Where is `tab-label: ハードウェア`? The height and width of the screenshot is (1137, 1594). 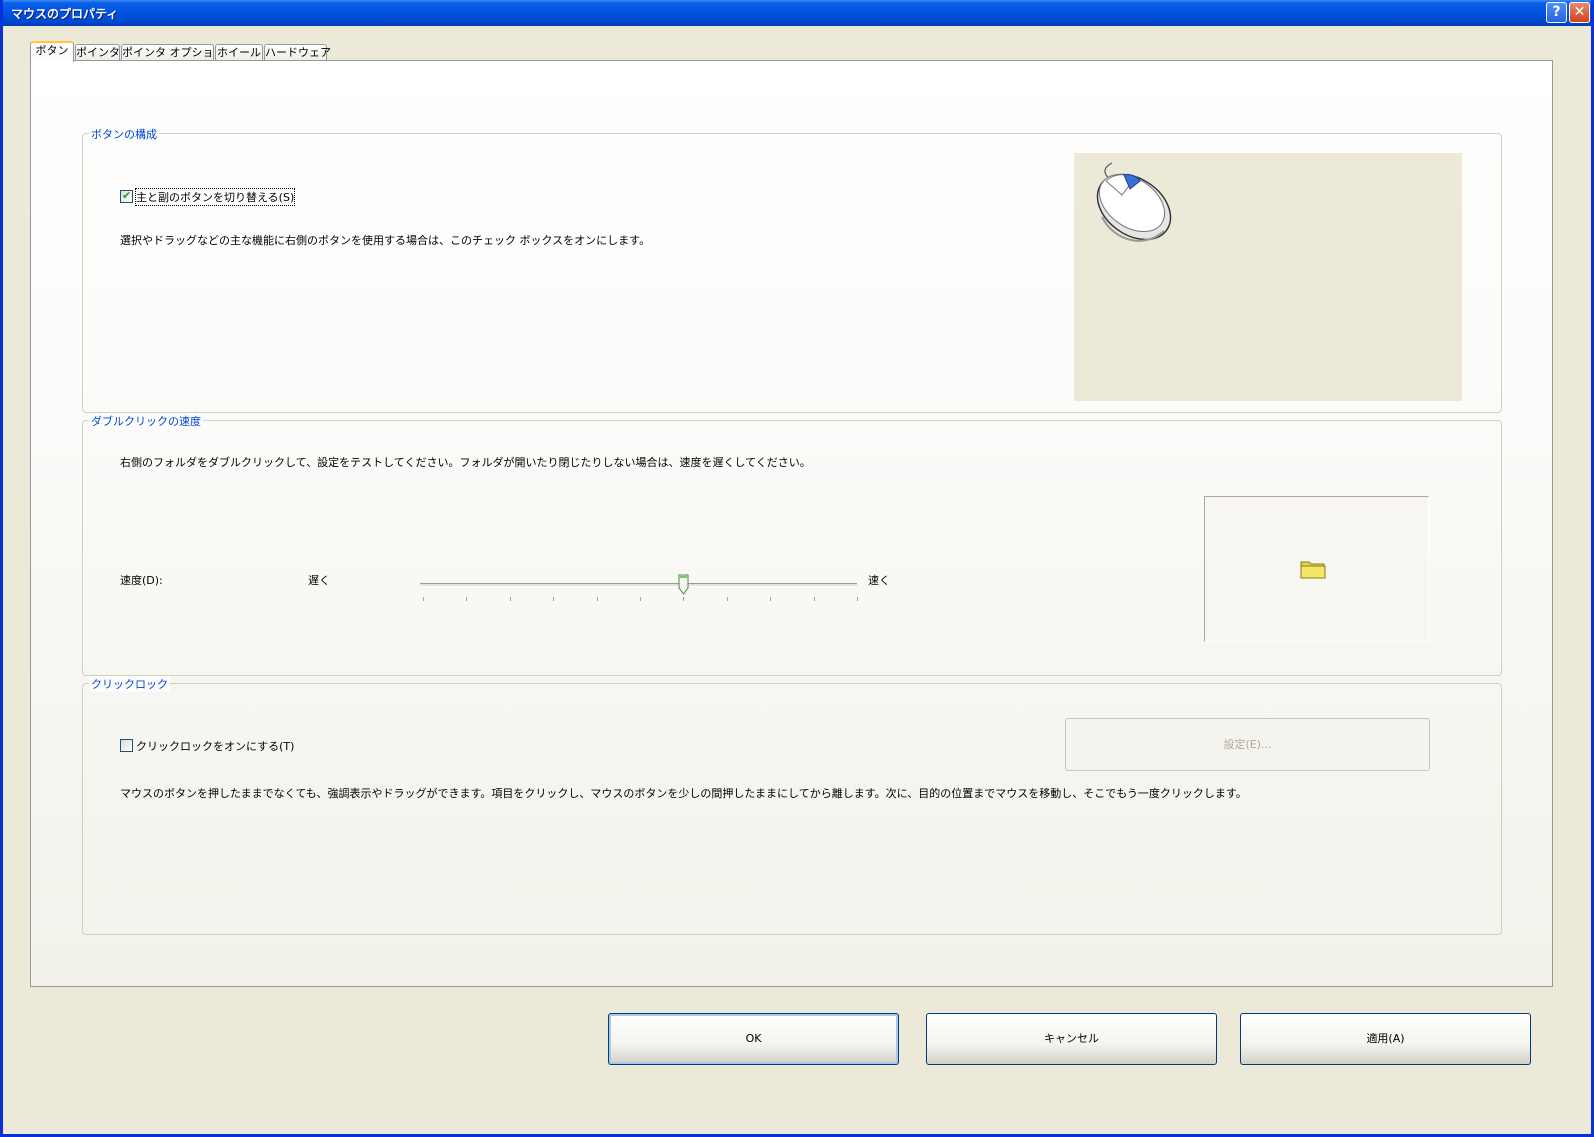
tab-label: ハードウェア is located at coordinates (298, 52).